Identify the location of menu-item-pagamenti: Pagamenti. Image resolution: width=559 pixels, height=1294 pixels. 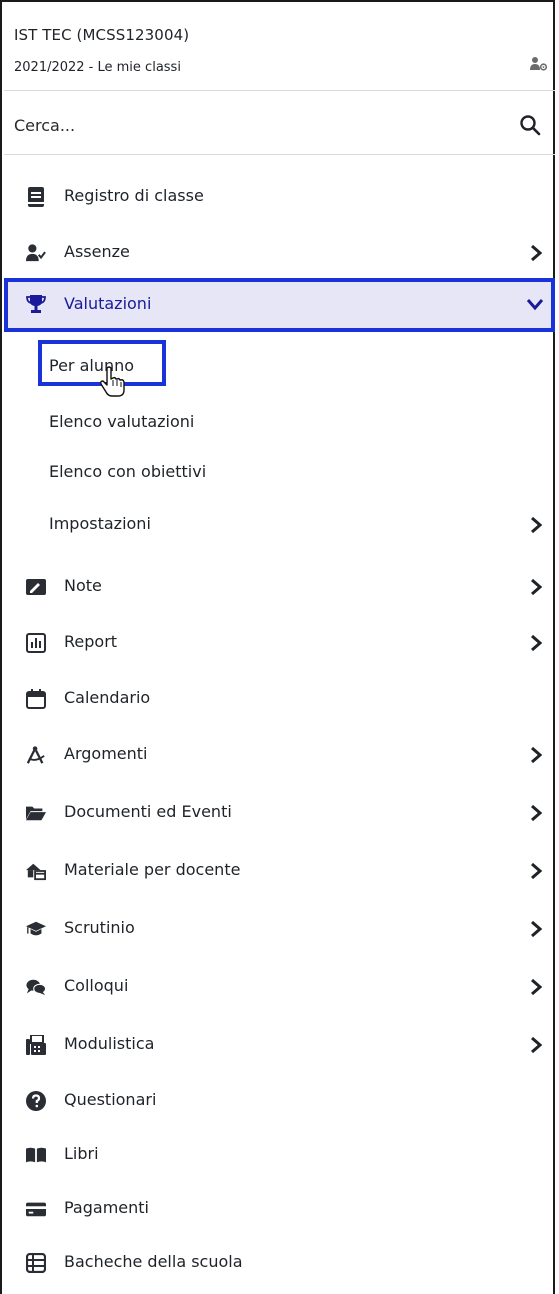
(279, 1209).